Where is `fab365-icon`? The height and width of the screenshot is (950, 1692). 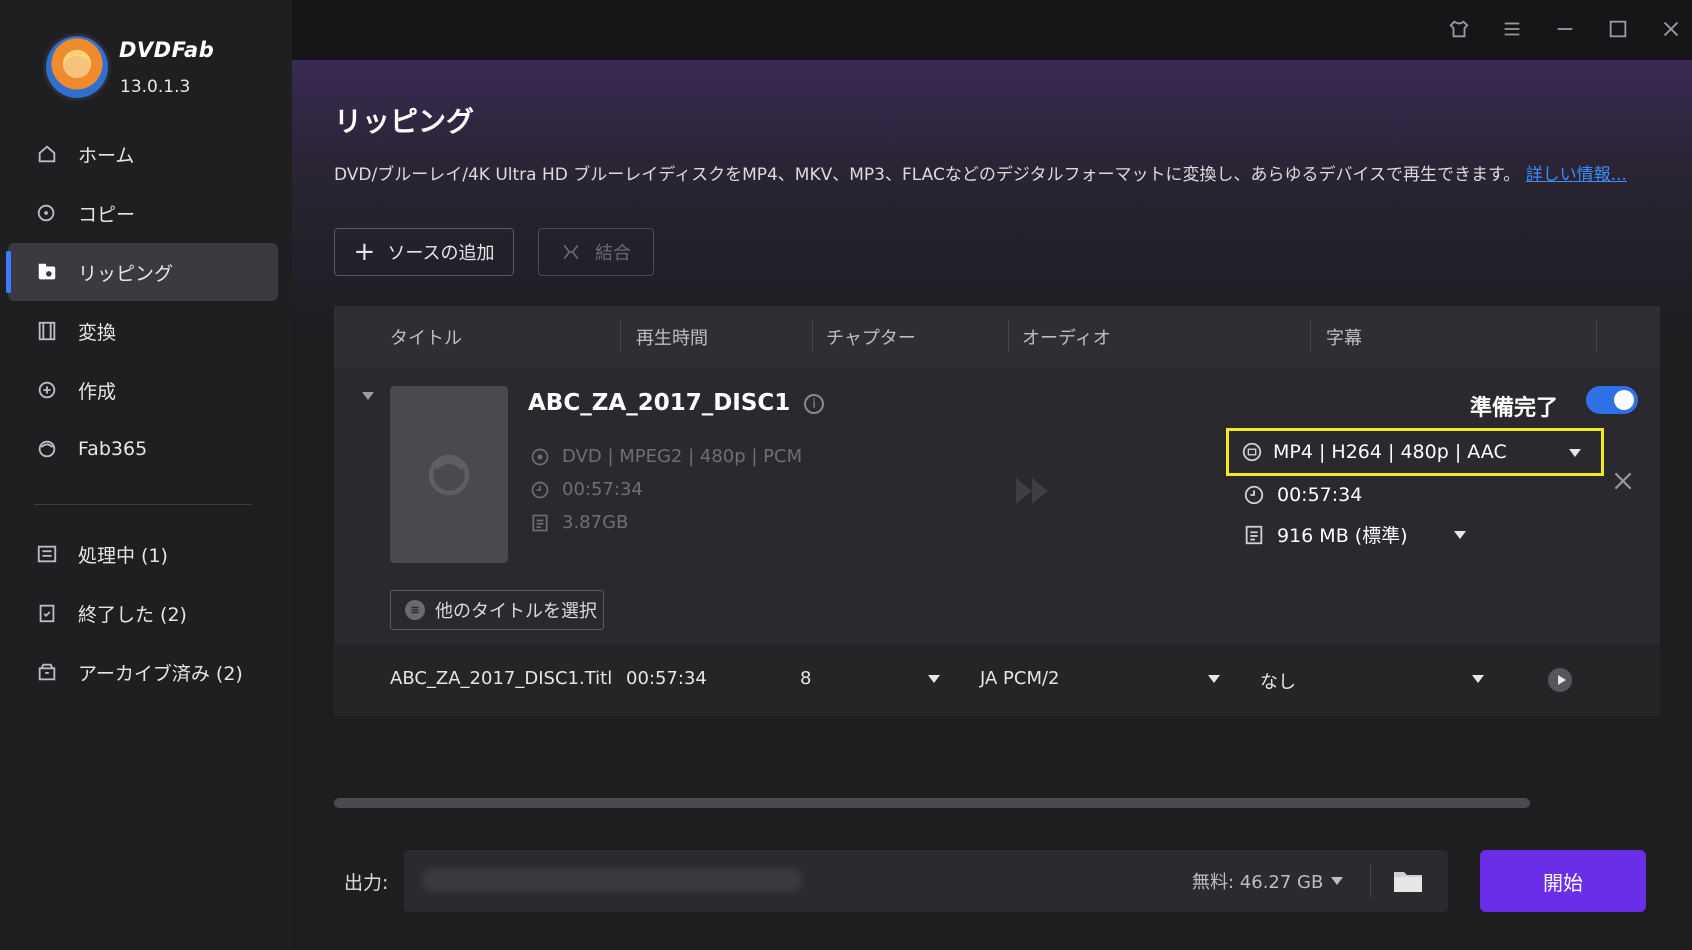
fab365-icon is located at coordinates (47, 449).